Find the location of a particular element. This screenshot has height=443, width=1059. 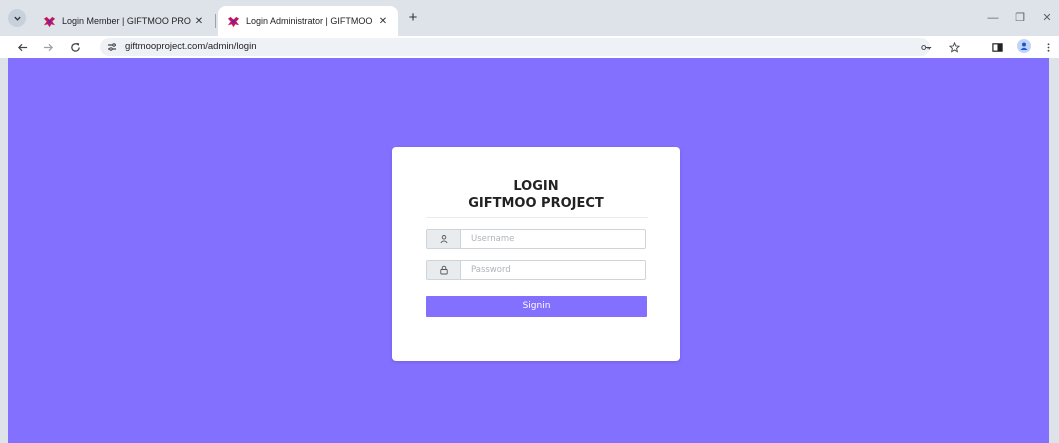

tab-title: Login Administrator | GIFTMOO is located at coordinates (309, 21).